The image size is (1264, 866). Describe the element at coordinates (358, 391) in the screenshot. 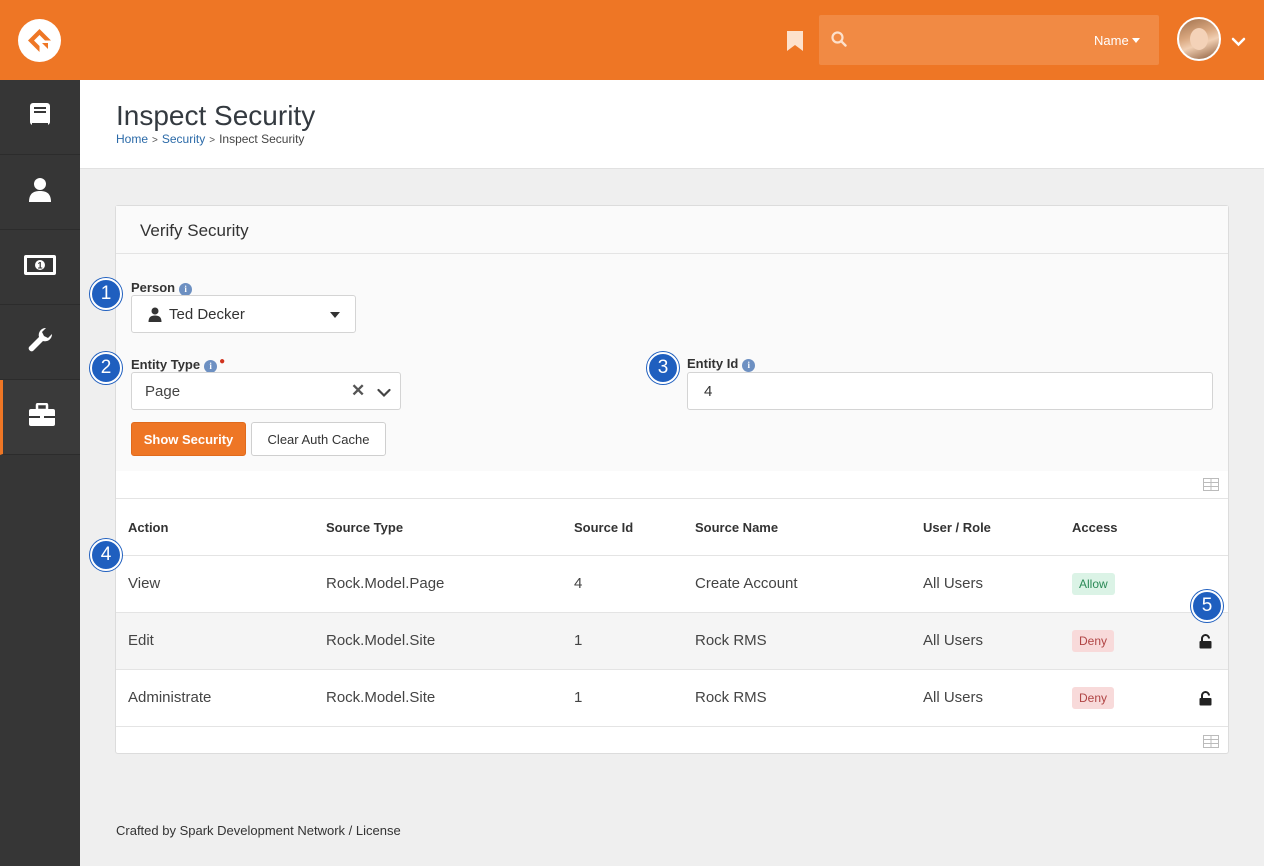

I see `clear-icon: ✕` at that location.